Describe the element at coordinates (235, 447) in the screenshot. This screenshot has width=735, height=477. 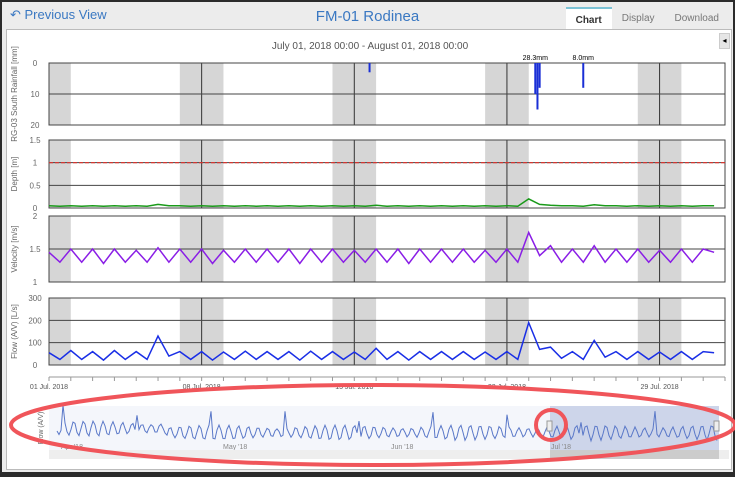
I see `navigator-tick-label: May '18` at that location.